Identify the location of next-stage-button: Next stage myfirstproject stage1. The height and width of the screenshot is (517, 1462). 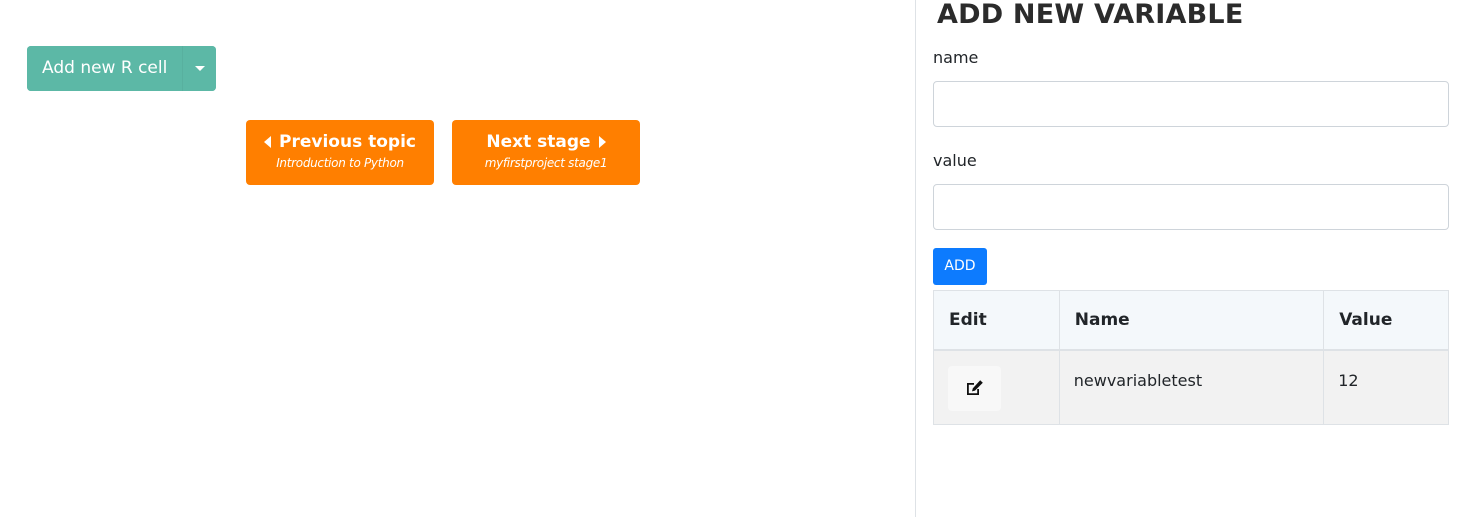
(546, 152).